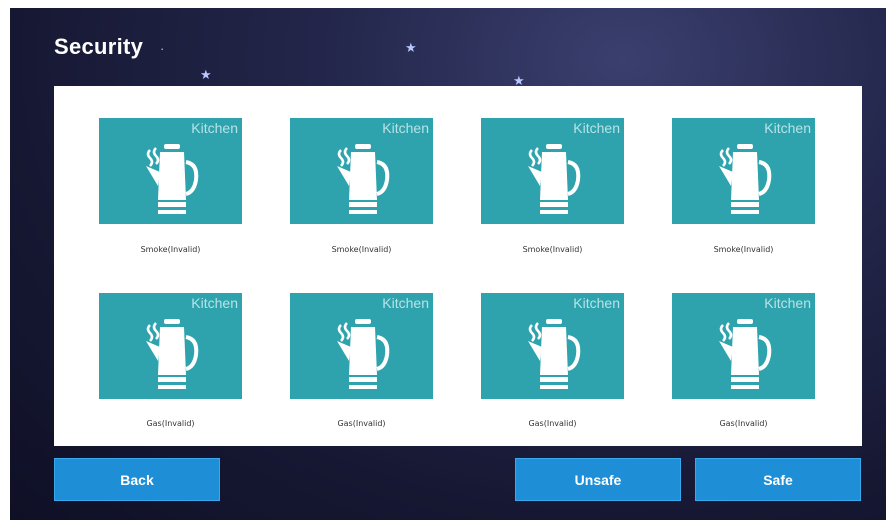 This screenshot has height=527, width=893. What do you see at coordinates (162, 48) in the screenshot?
I see `star-decoration: ·` at bounding box center [162, 48].